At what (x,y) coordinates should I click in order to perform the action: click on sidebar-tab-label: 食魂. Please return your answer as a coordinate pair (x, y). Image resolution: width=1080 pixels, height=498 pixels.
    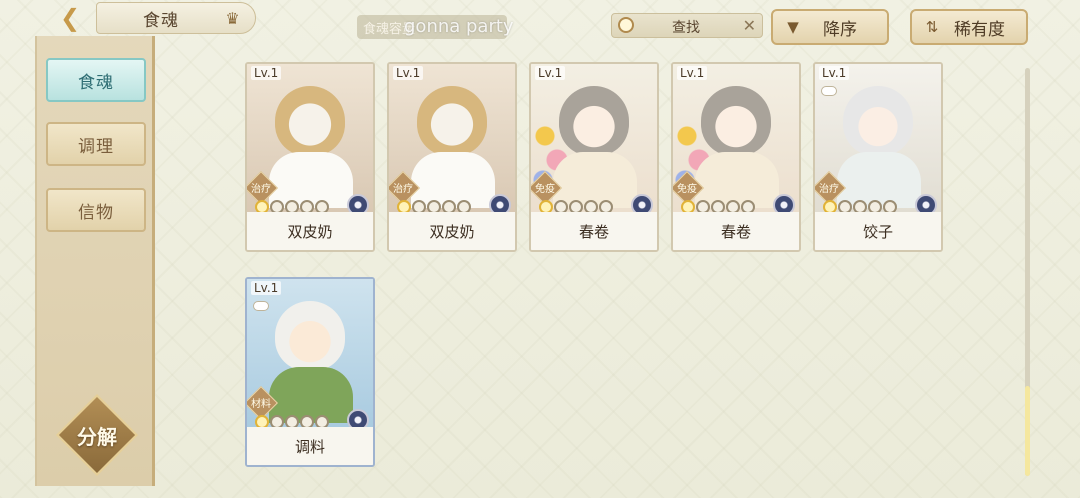
    Looking at the image, I should click on (96, 82).